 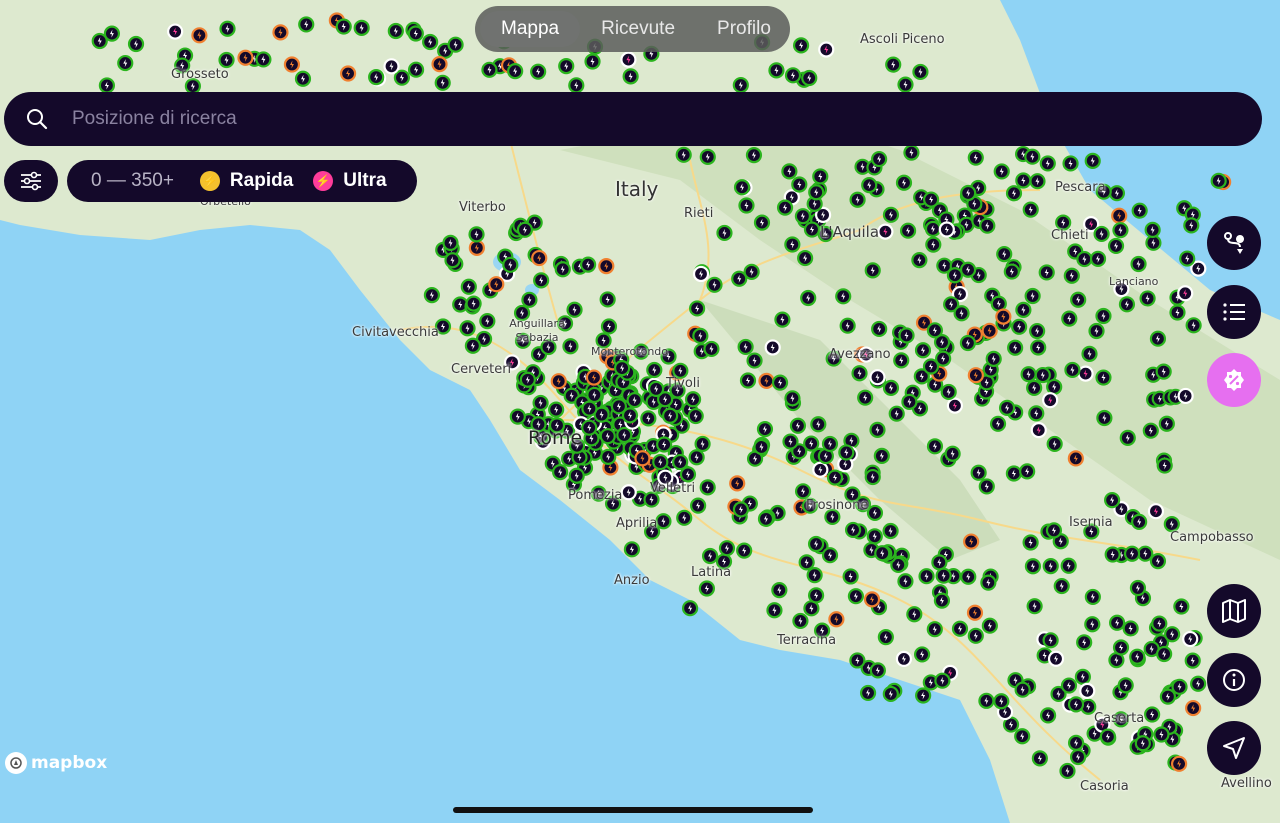 What do you see at coordinates (131, 181) in the screenshot?
I see `power-range-chip: 0 — 350+` at bounding box center [131, 181].